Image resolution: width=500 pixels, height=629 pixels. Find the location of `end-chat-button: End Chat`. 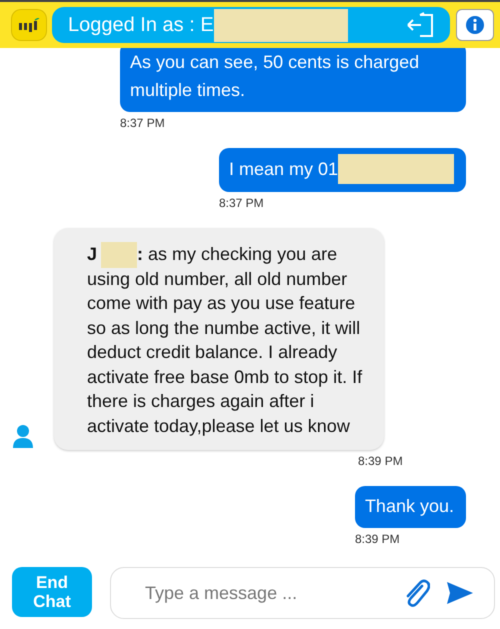

end-chat-button: End Chat is located at coordinates (52, 592).